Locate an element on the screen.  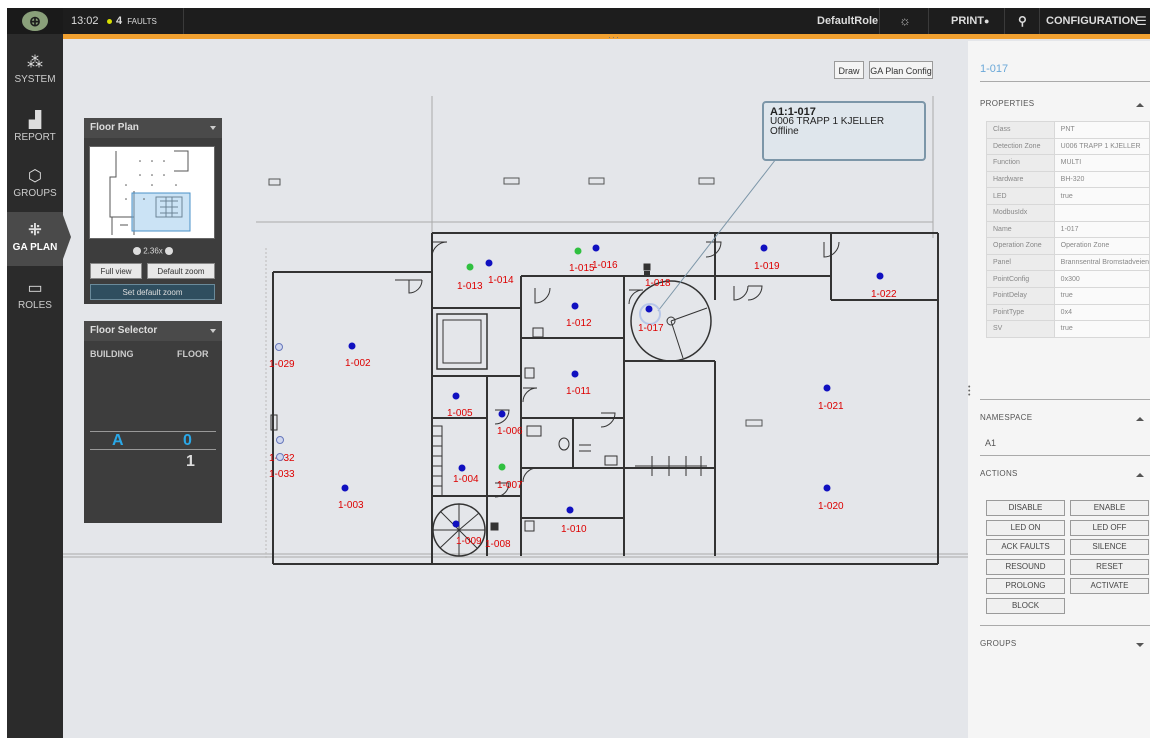
current-role: DefaultRole is located at coordinates (847, 21).